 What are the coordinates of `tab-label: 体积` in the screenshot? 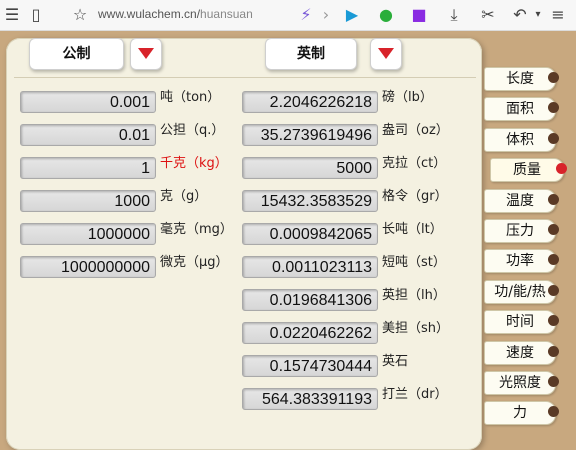 It's located at (520, 140).